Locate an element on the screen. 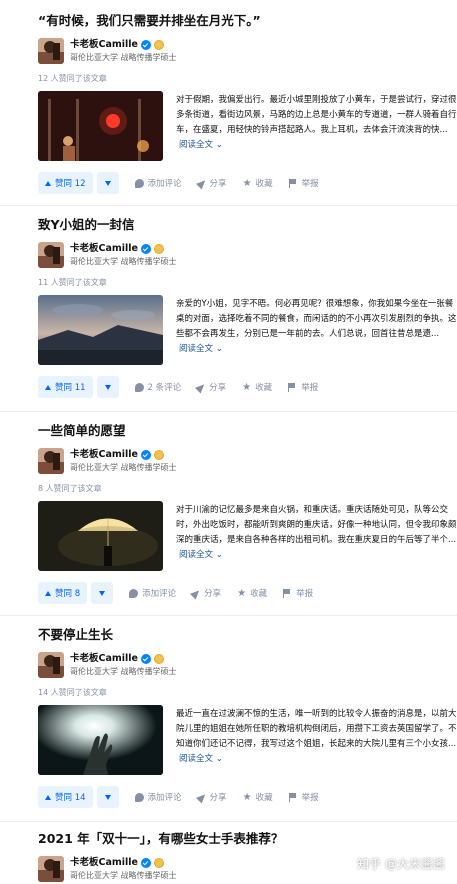 Image resolution: width=457 pixels, height=884 pixels. action-bar: 赞同 11 2 条评论 分享 ★ 收藏 举报 is located at coordinates (247, 387).